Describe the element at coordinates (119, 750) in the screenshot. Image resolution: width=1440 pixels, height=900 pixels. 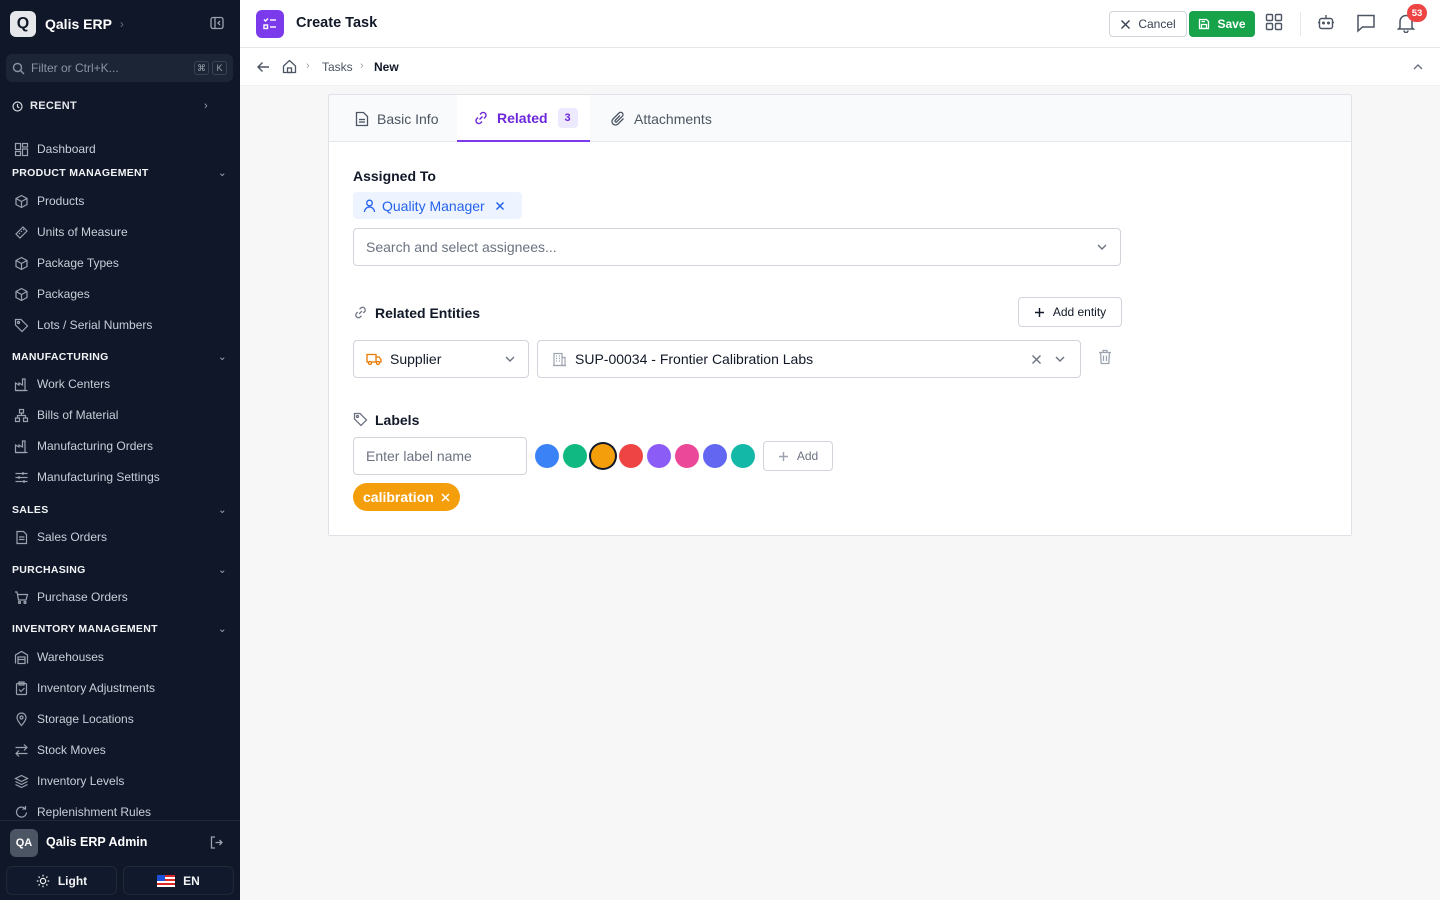
I see `sidebar-item-stock-moves: Stock Moves` at that location.